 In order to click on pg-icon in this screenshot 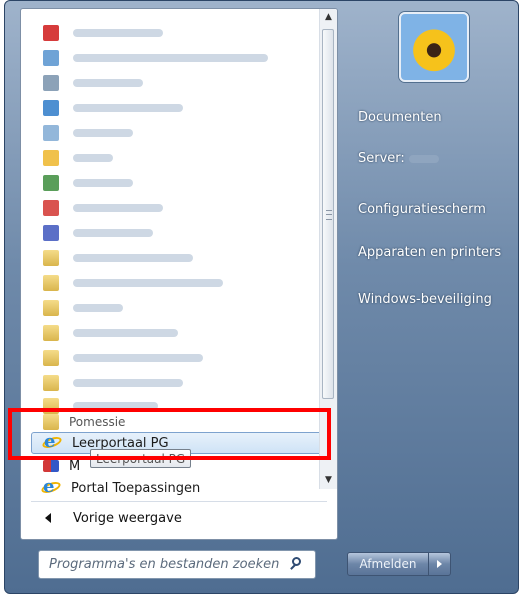, I will do `click(51, 466)`.